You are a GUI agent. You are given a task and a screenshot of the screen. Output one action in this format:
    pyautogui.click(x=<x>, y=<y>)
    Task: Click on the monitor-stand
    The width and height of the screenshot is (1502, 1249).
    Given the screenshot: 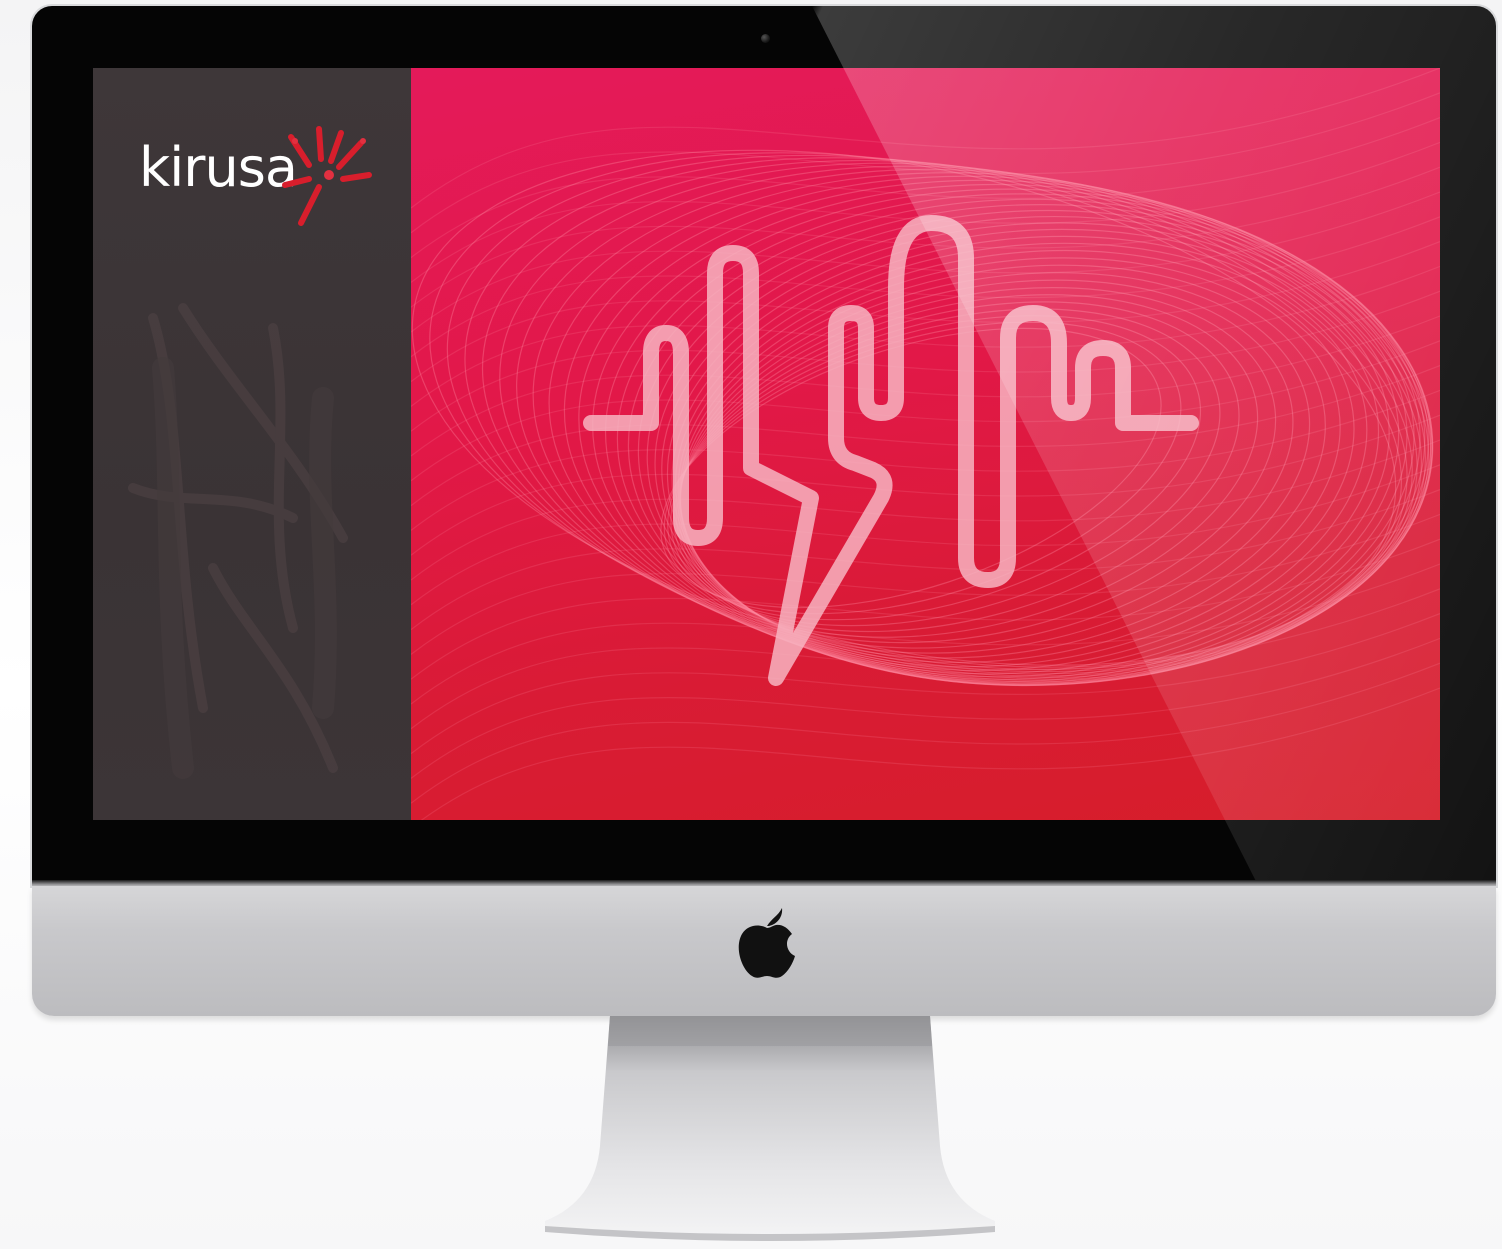 What is the action you would take?
    pyautogui.click(x=770, y=1128)
    